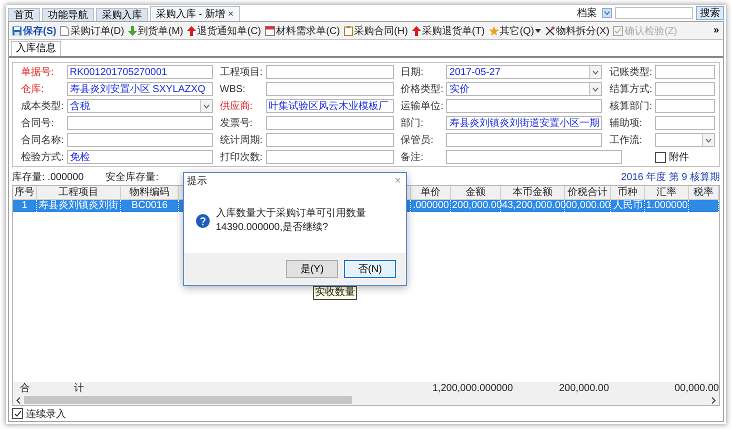 The width and height of the screenshot is (732, 429). I want to click on field-label: 备注:, so click(412, 157).